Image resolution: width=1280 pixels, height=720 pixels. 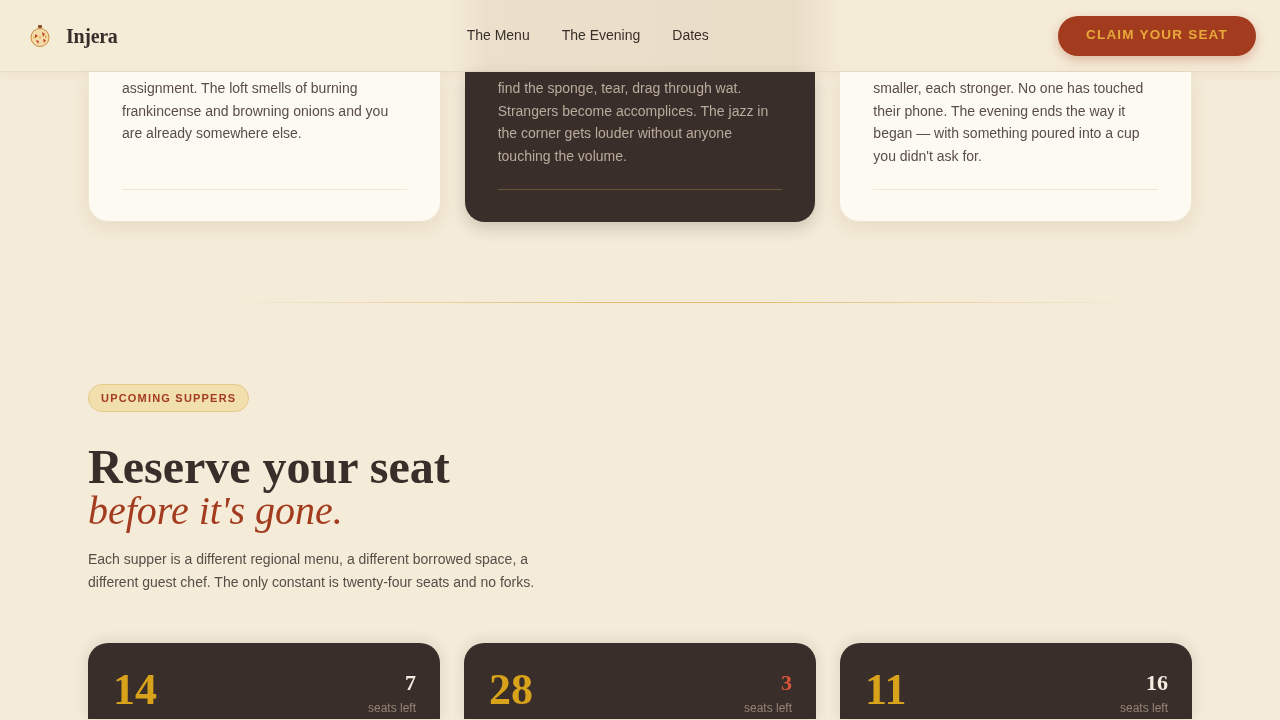 What do you see at coordinates (1016, 681) in the screenshot?
I see `supper-card: 11 16 seats left` at bounding box center [1016, 681].